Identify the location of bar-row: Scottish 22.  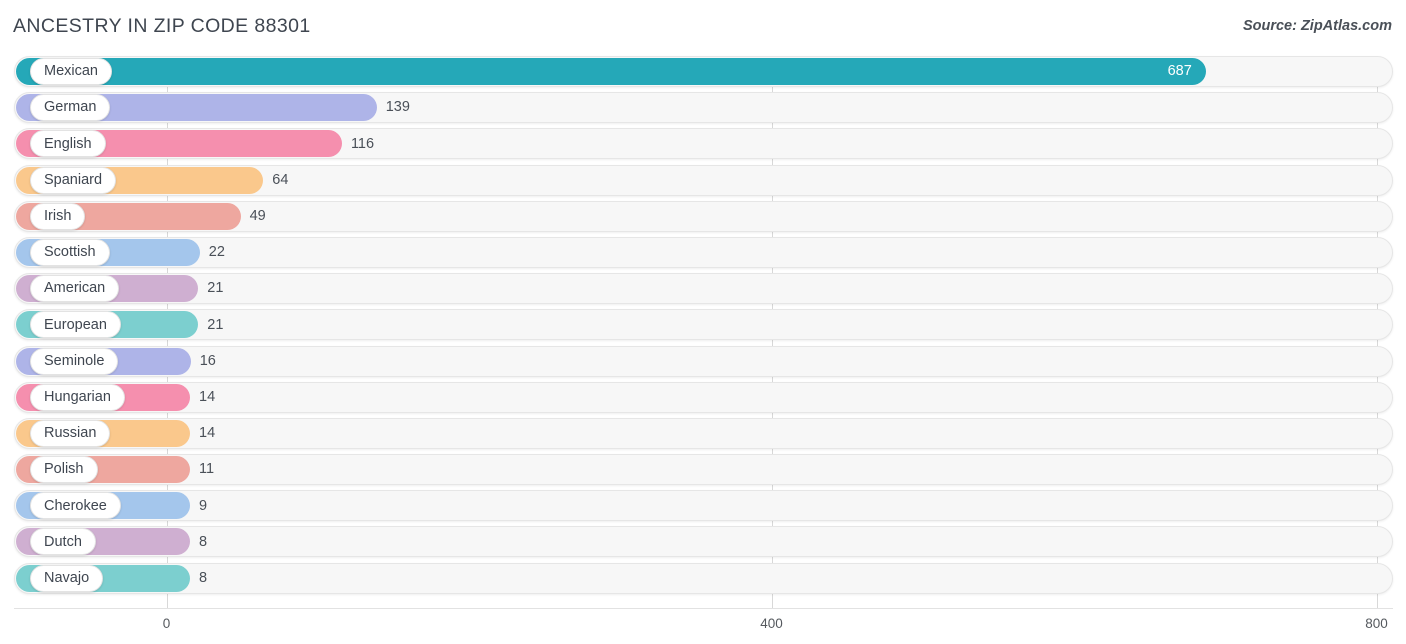
(703, 252).